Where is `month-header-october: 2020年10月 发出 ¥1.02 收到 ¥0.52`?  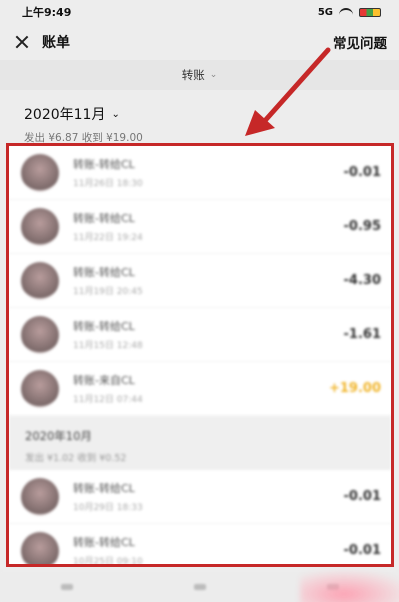
month-header-october: 2020年10月 发出 ¥1.02 收到 ¥0.52 is located at coordinates (200, 443).